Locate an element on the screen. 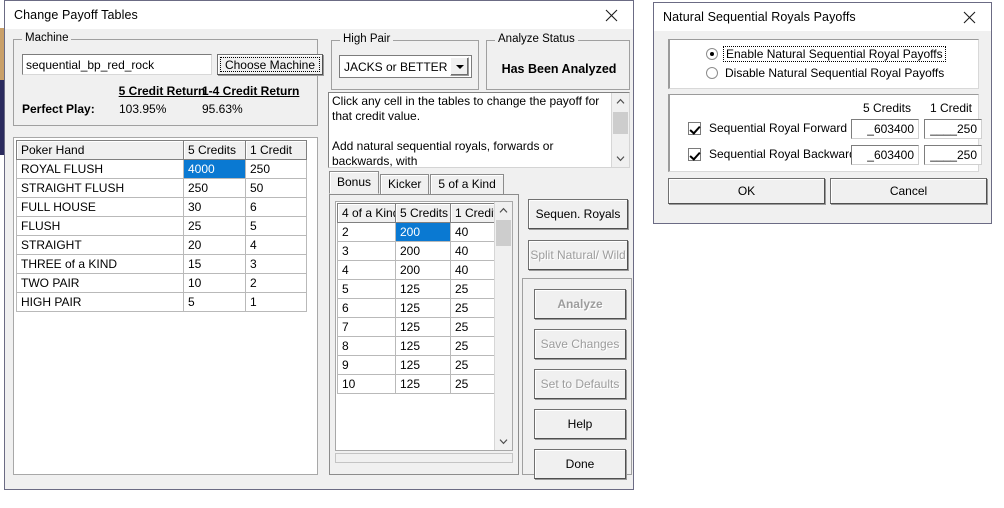  bonus-cell-kind: 5 is located at coordinates (366, 289).